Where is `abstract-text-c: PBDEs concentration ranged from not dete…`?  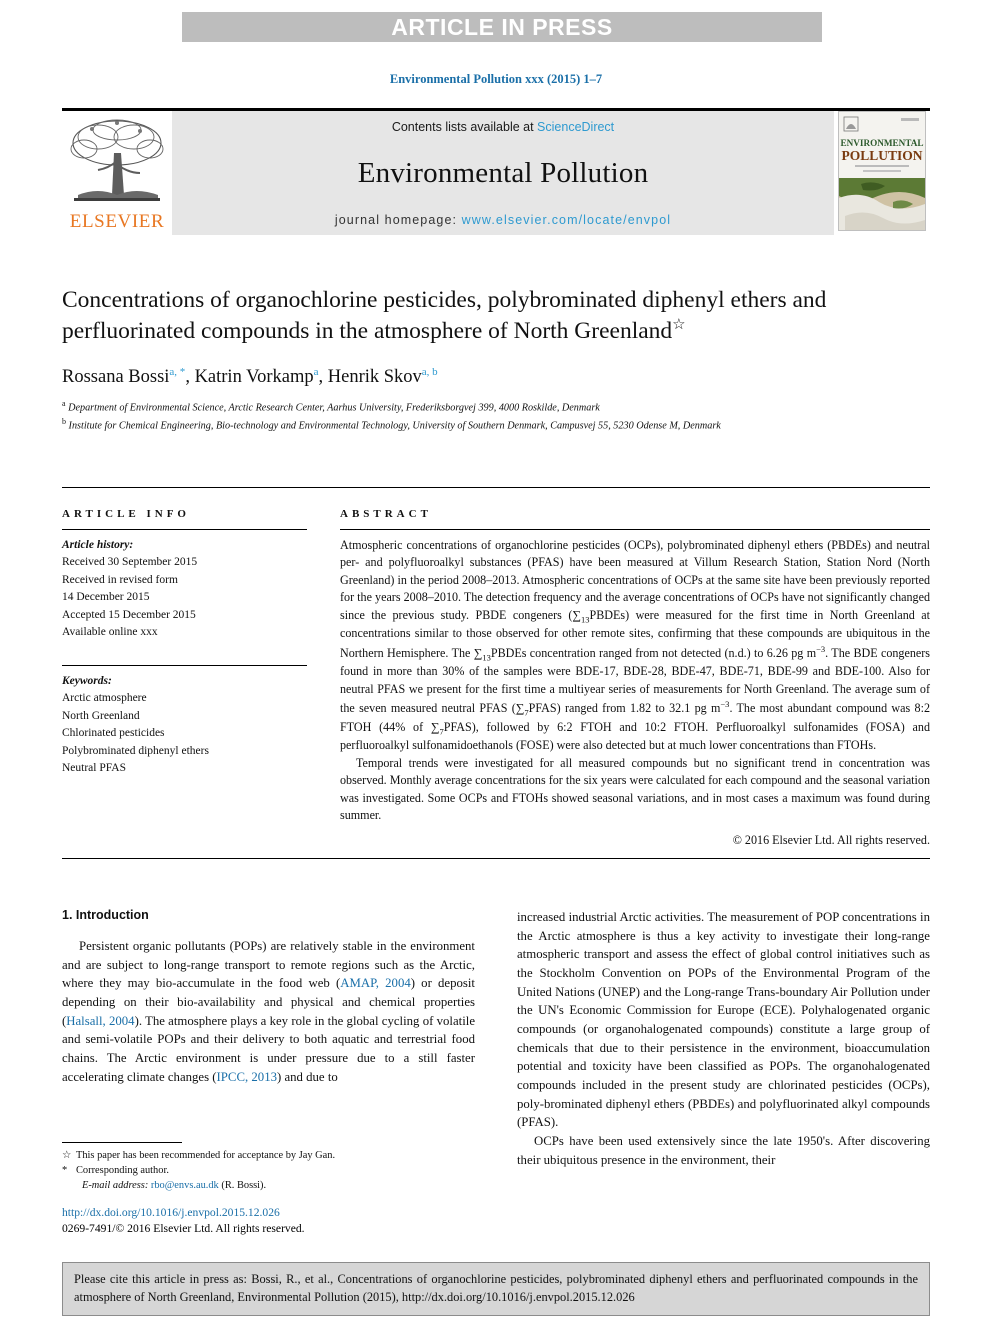
abstract-text-c: PBDEs concentration ranged from not dete… is located at coordinates (653, 652).